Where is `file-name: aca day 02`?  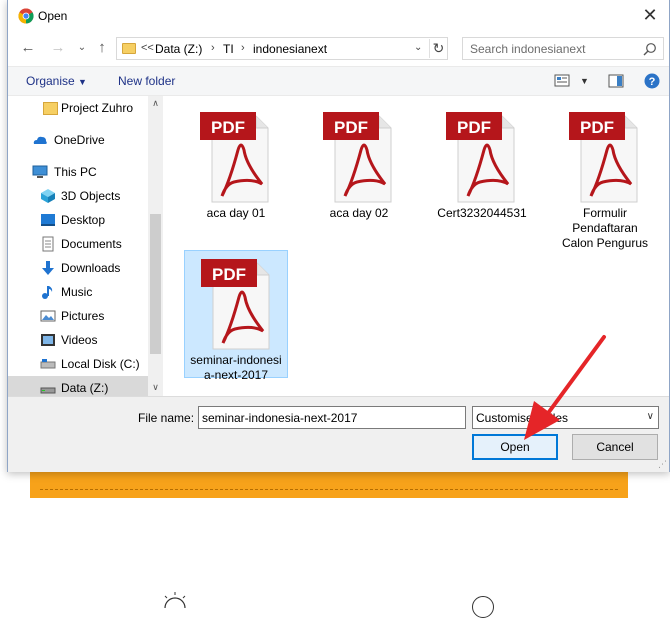 file-name: aca day 02 is located at coordinates (359, 213).